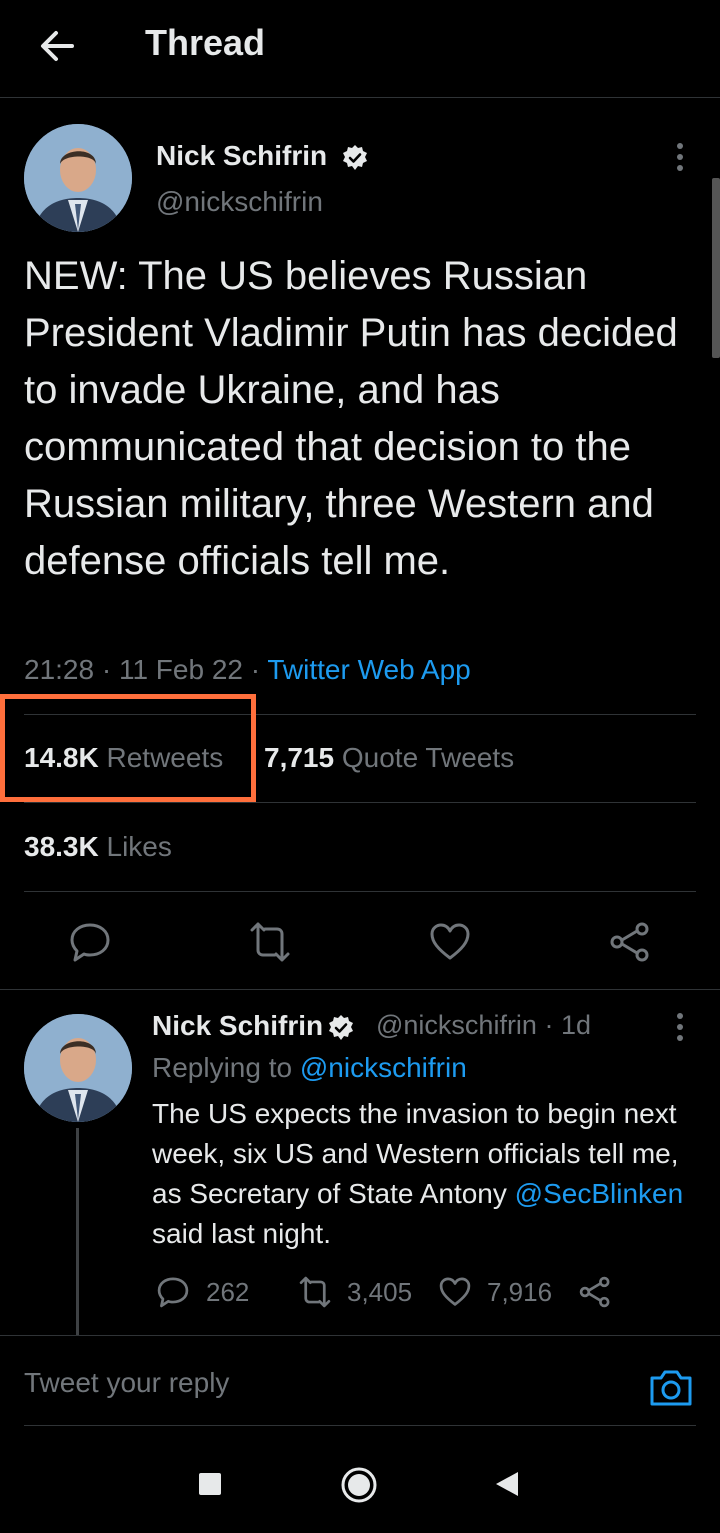  What do you see at coordinates (228, 1292) in the screenshot?
I see `reply-count: 262` at bounding box center [228, 1292].